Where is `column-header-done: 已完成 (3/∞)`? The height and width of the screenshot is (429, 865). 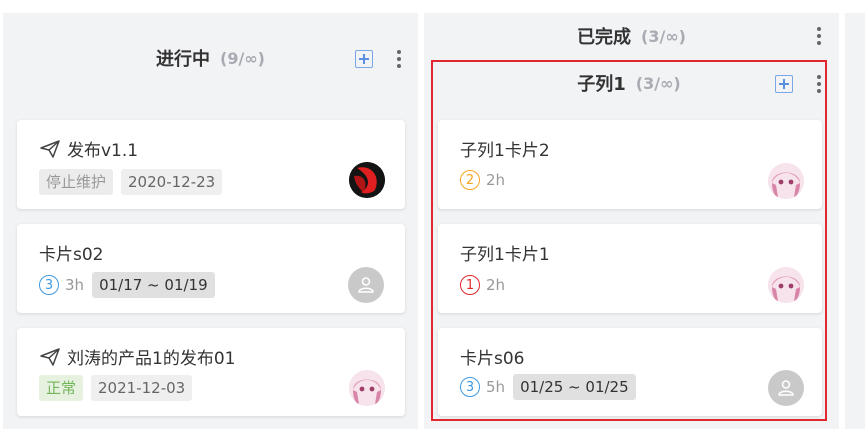 column-header-done: 已完成 (3/∞) is located at coordinates (631, 36).